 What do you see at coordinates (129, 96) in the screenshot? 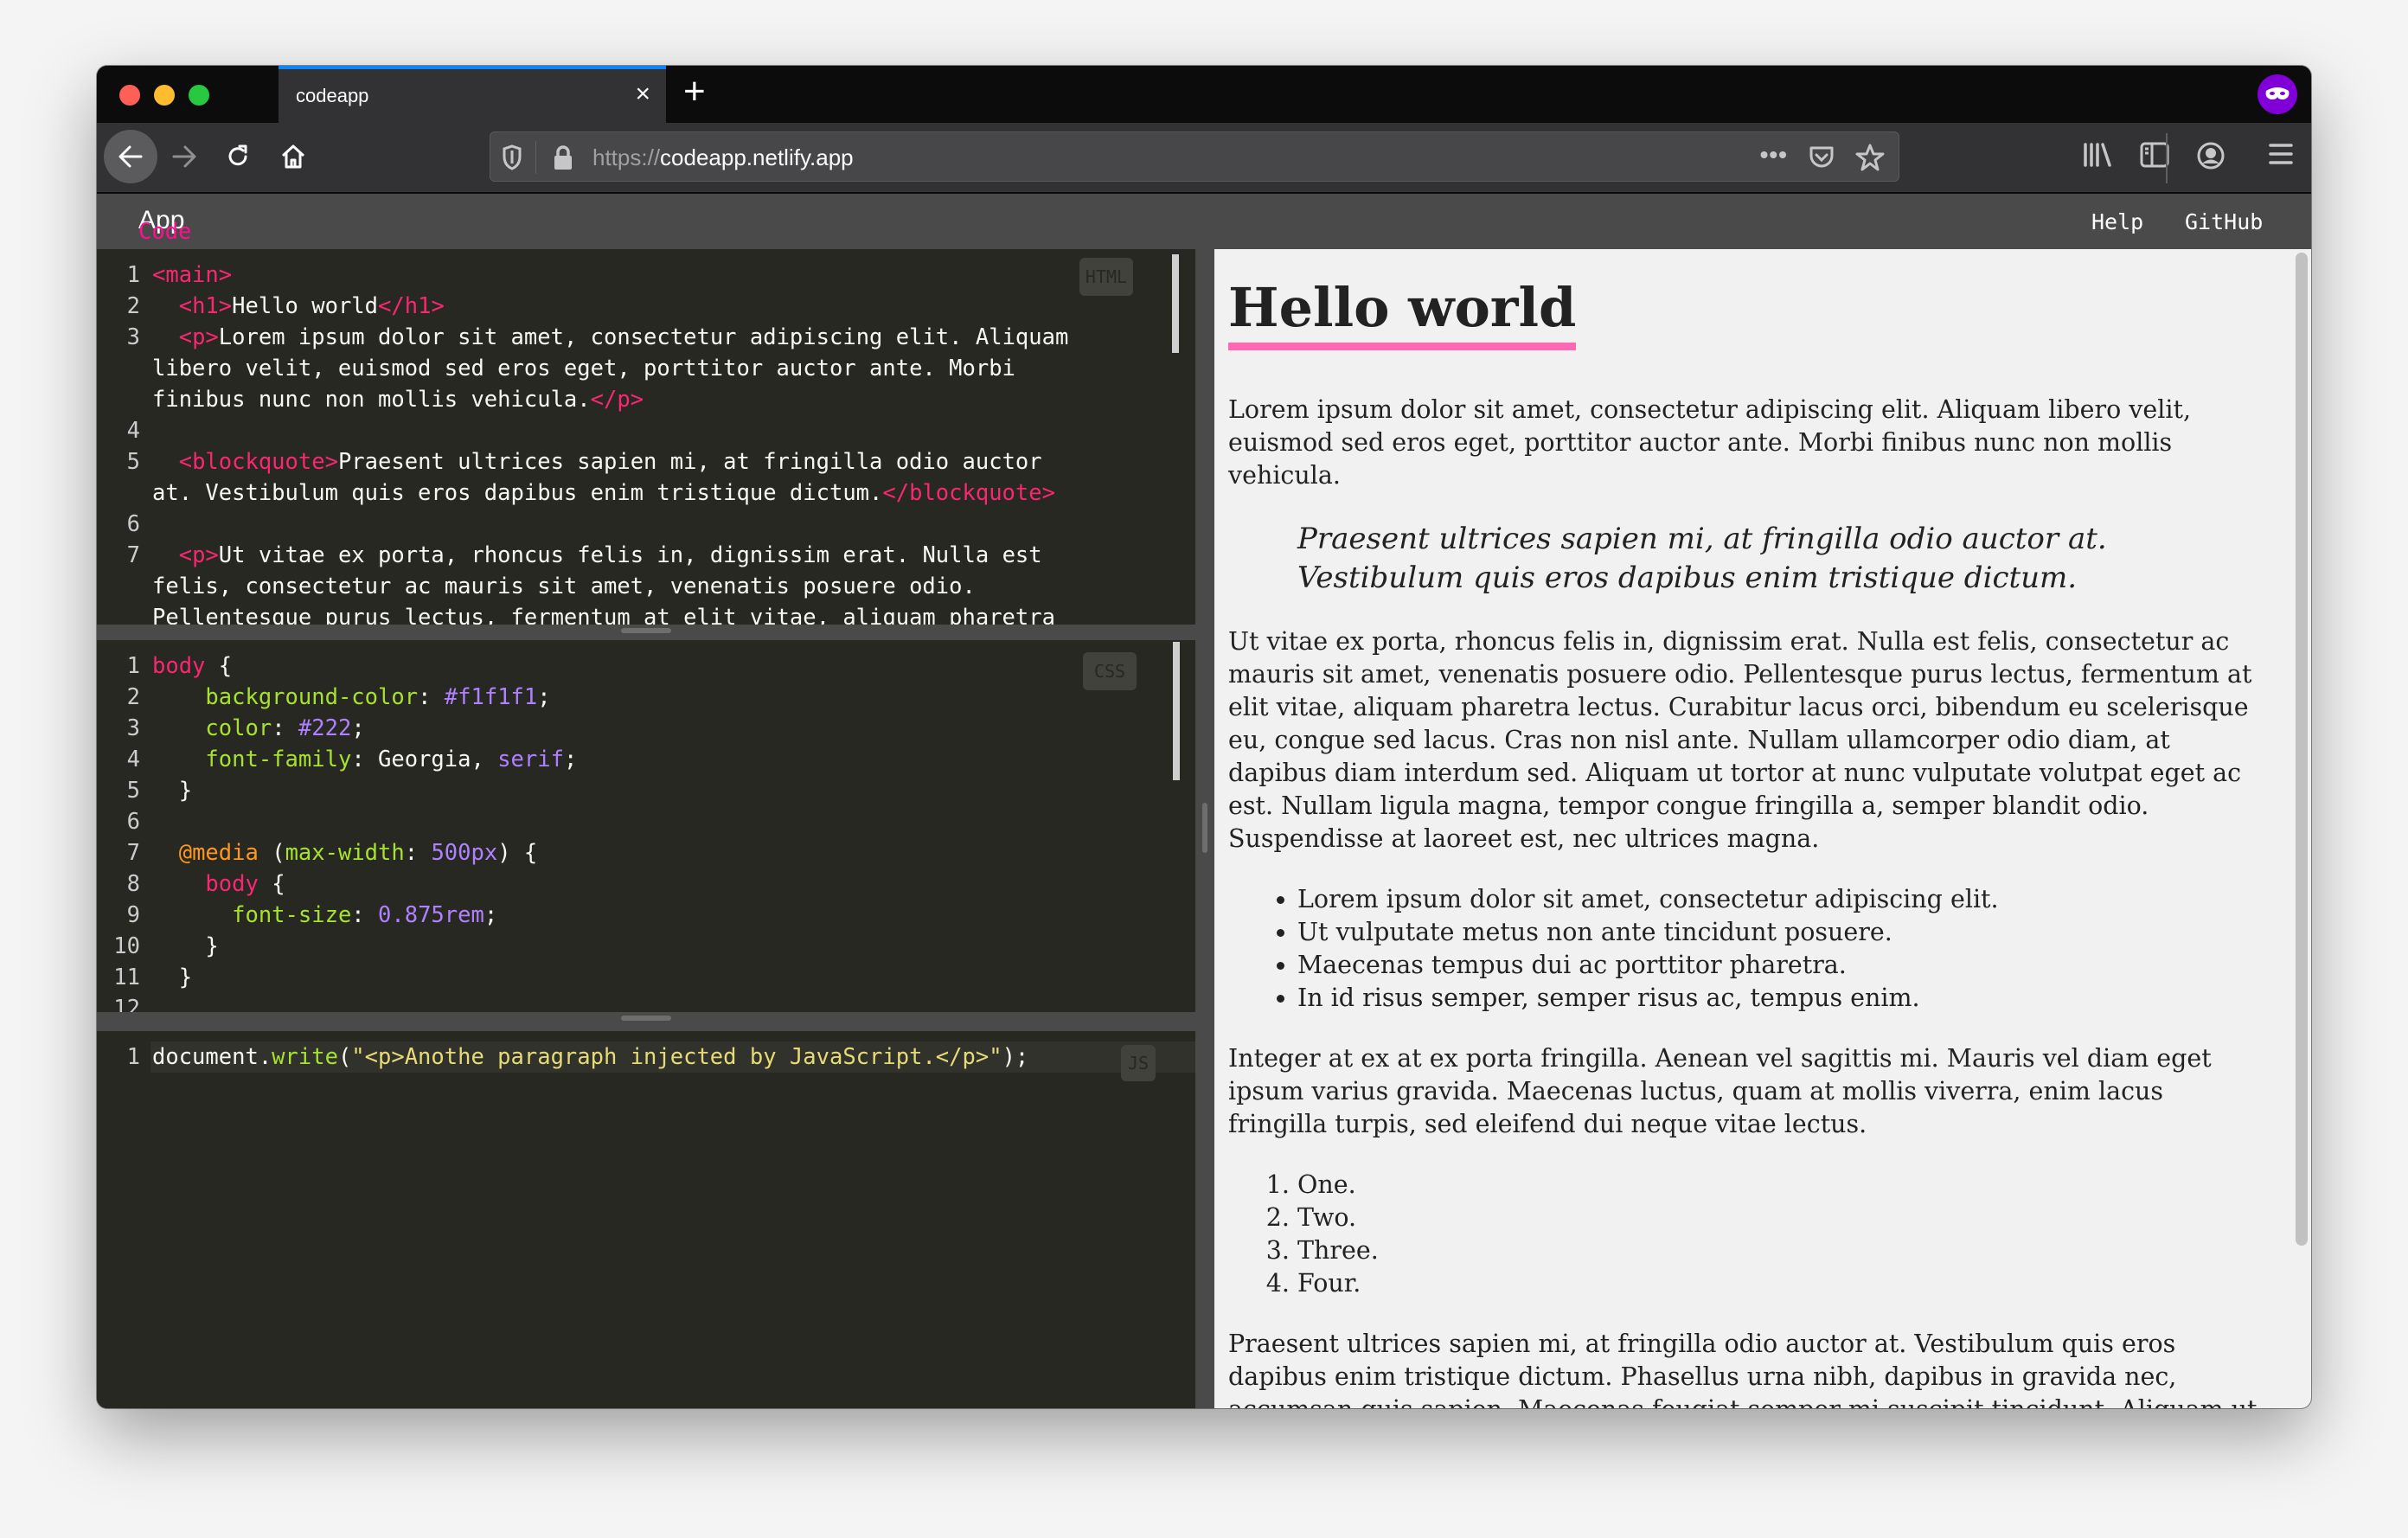
I see `close-window-button` at bounding box center [129, 96].